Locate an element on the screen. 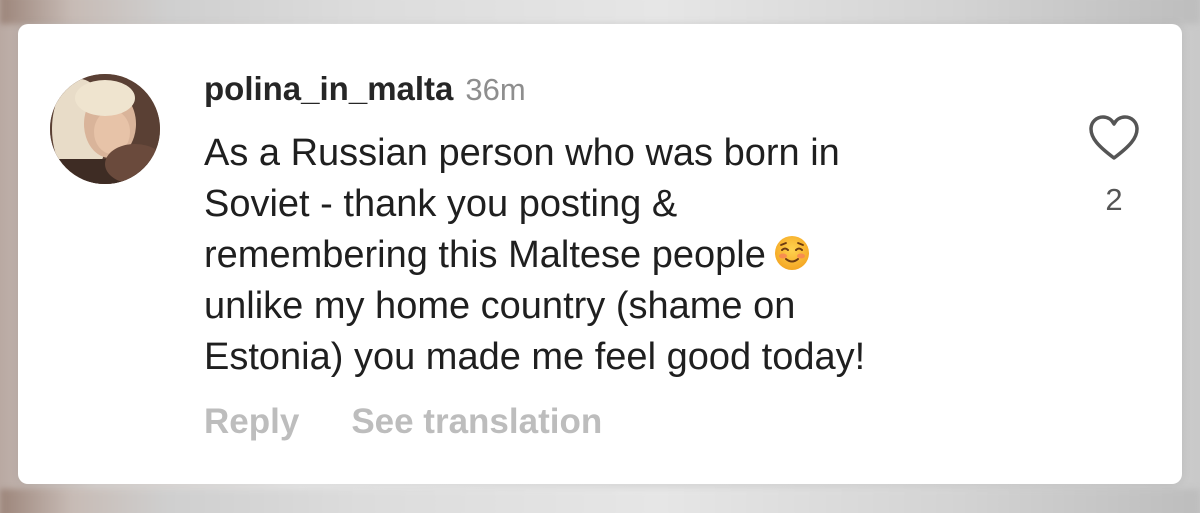  heart-icon is located at coordinates (1114, 138).